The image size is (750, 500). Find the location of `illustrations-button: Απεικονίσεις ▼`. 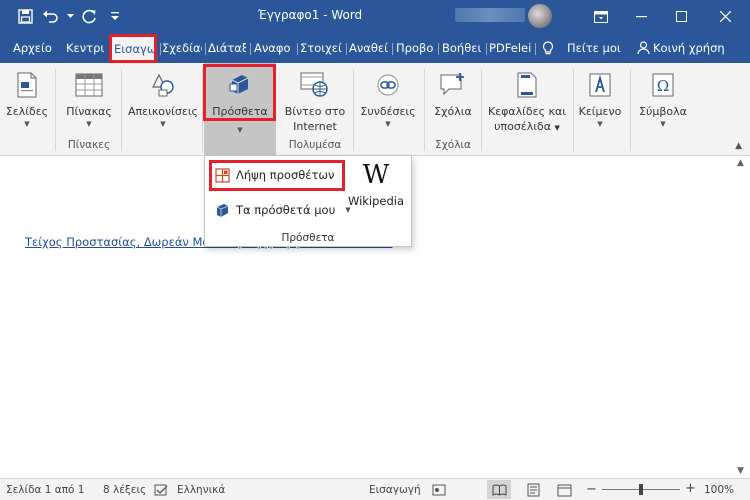

illustrations-button: Απεικονίσεις ▼ is located at coordinates (163, 101).